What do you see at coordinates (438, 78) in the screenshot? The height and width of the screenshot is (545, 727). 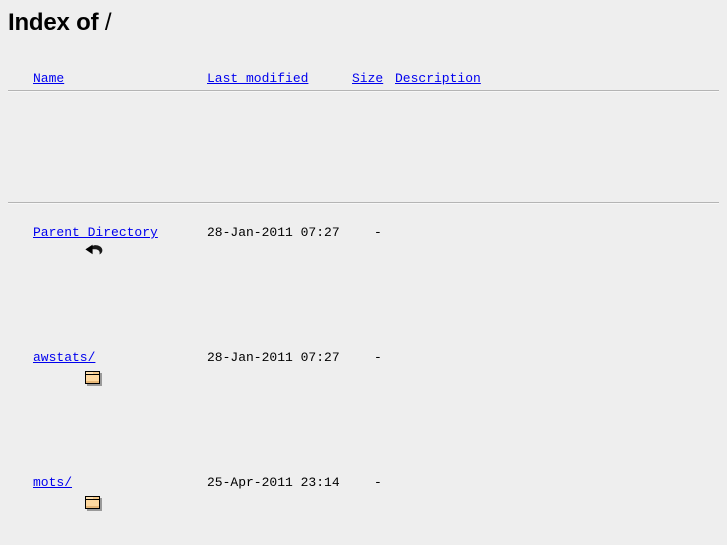 I see `column-header-description: Description` at bounding box center [438, 78].